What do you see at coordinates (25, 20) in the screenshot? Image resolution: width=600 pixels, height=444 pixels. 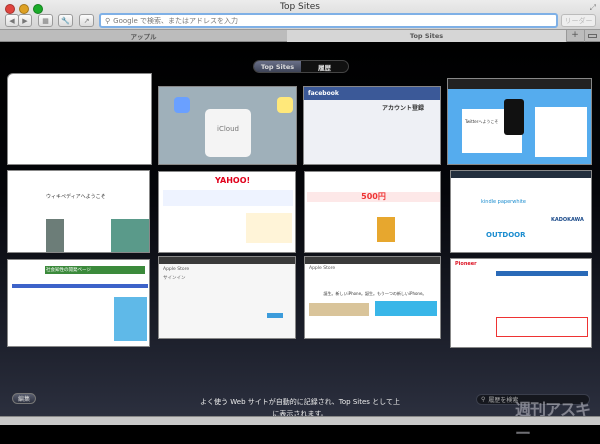 I see `forward-button: ▶` at bounding box center [25, 20].